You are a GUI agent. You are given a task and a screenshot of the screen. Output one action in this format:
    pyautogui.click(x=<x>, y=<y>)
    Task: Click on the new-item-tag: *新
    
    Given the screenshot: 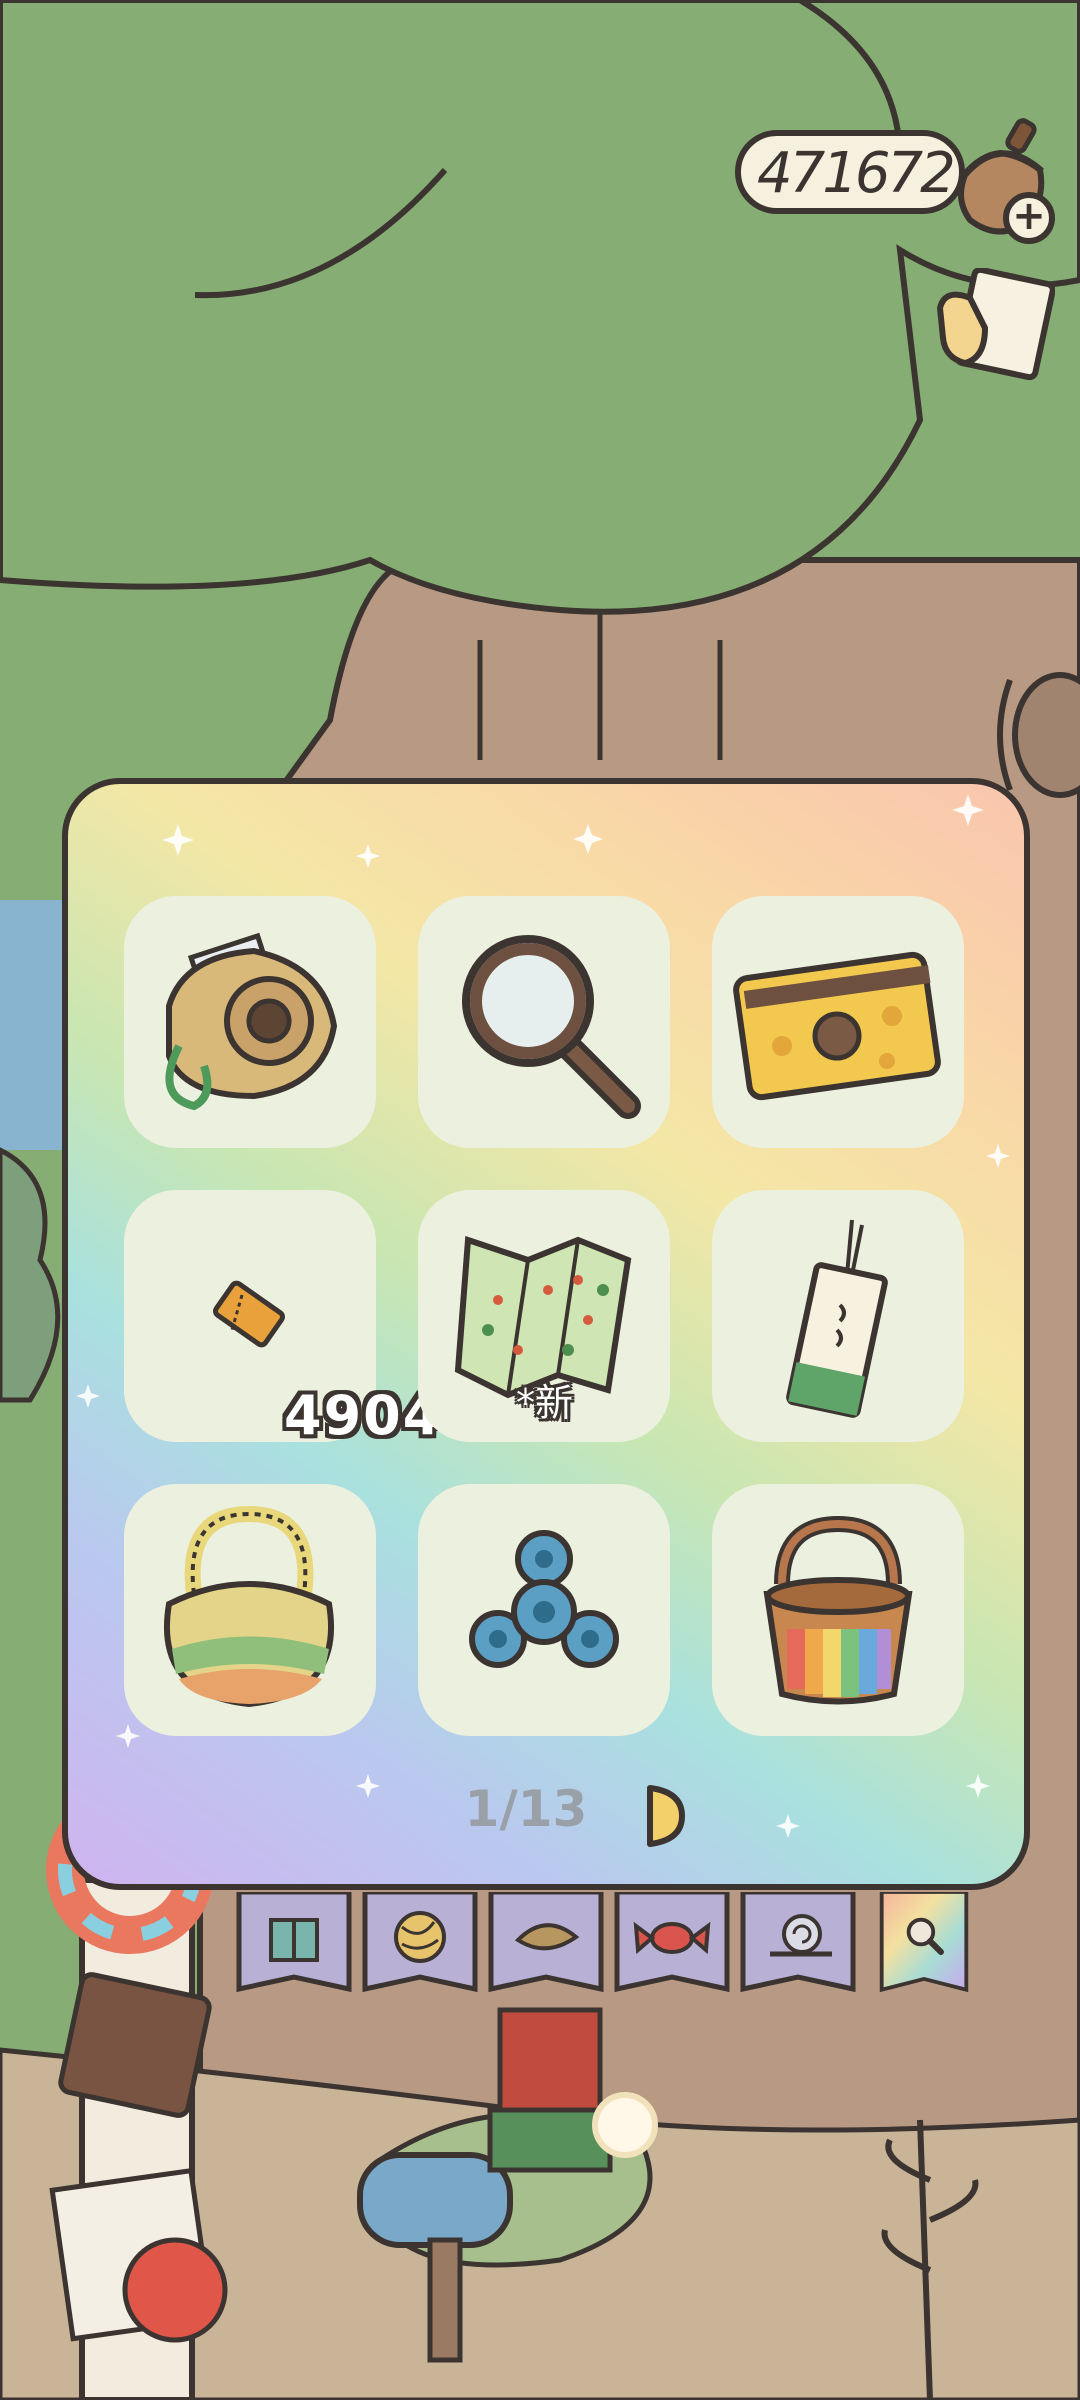 What is the action you would take?
    pyautogui.click(x=545, y=1403)
    